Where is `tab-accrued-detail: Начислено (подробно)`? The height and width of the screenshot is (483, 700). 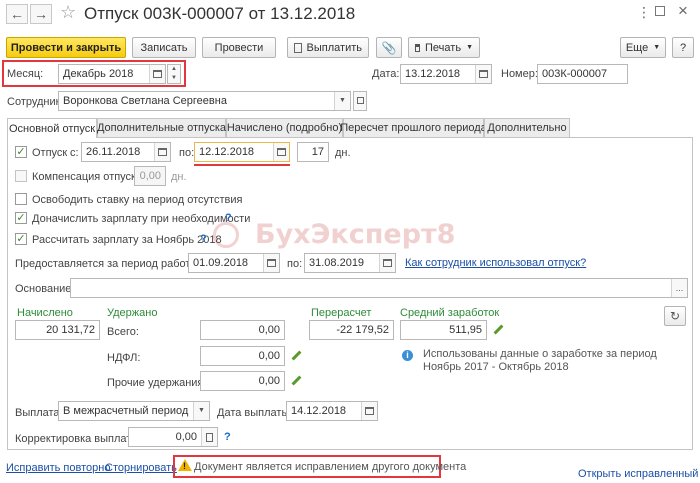
tab-accrued-detail: Начислено (подробно) is located at coordinates (284, 127).